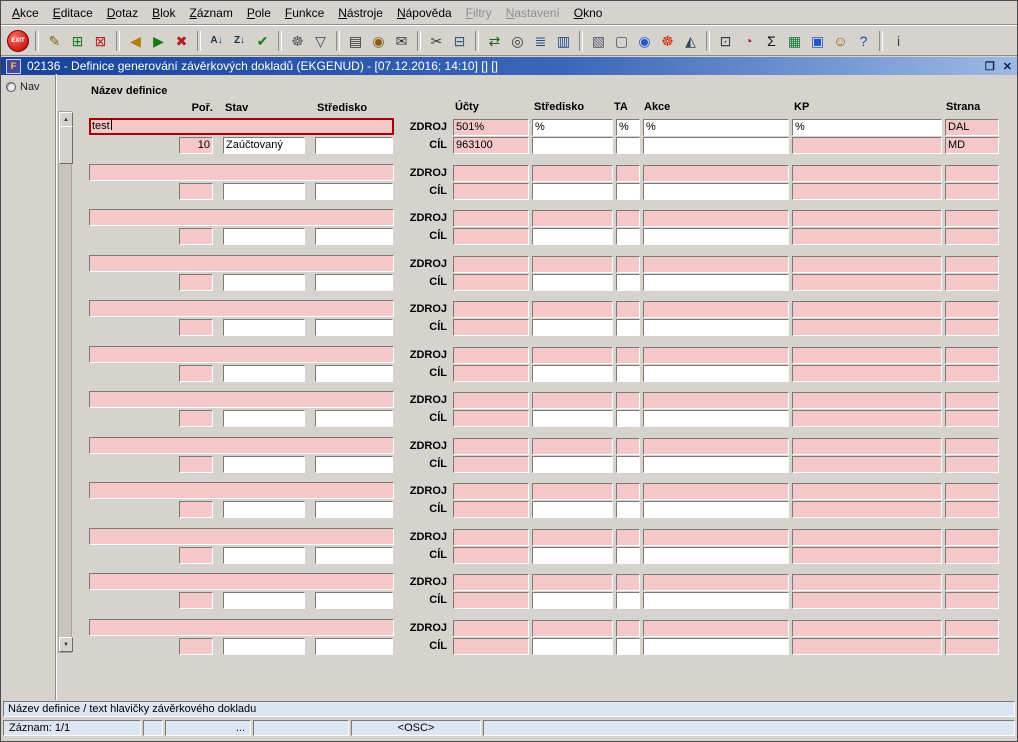  Describe the element at coordinates (264, 145) in the screenshot. I see `stav-field: Zaúčtovaný` at that location.